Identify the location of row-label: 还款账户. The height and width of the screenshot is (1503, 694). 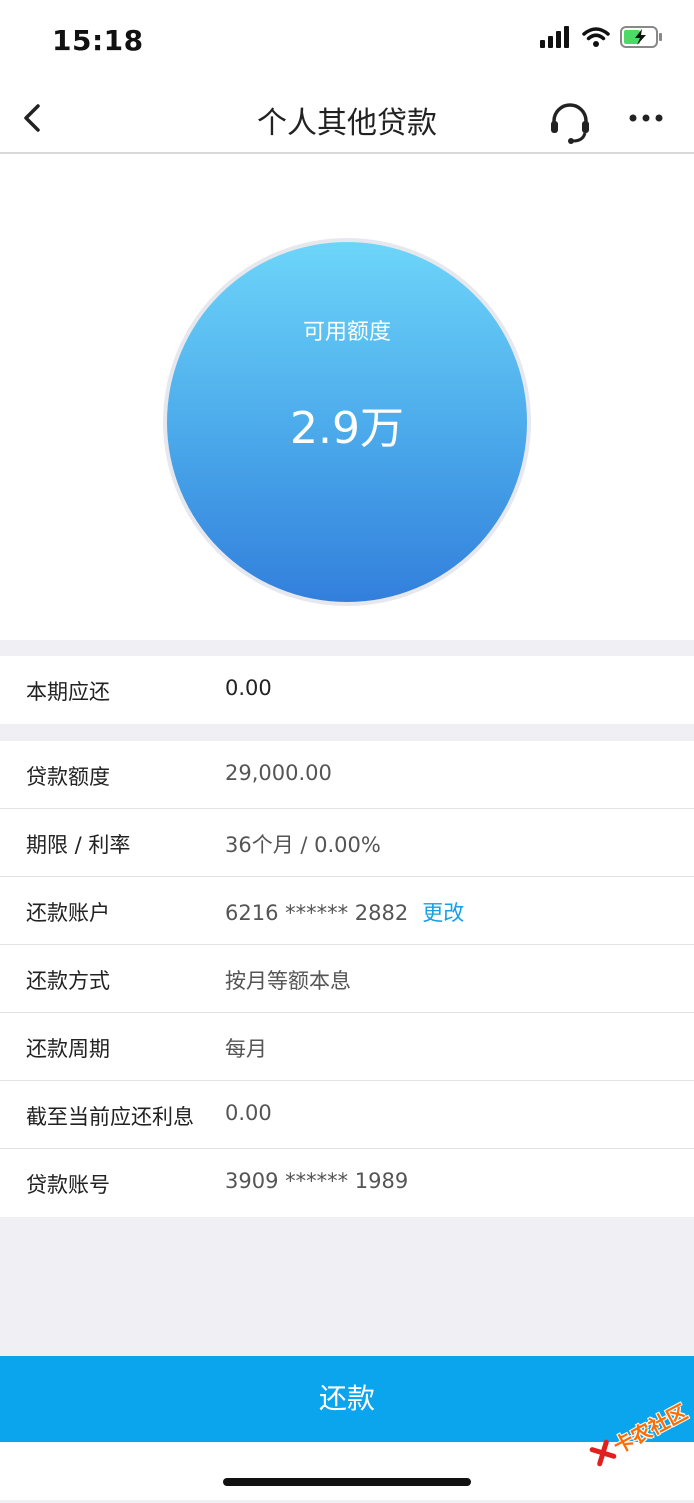
(68, 913).